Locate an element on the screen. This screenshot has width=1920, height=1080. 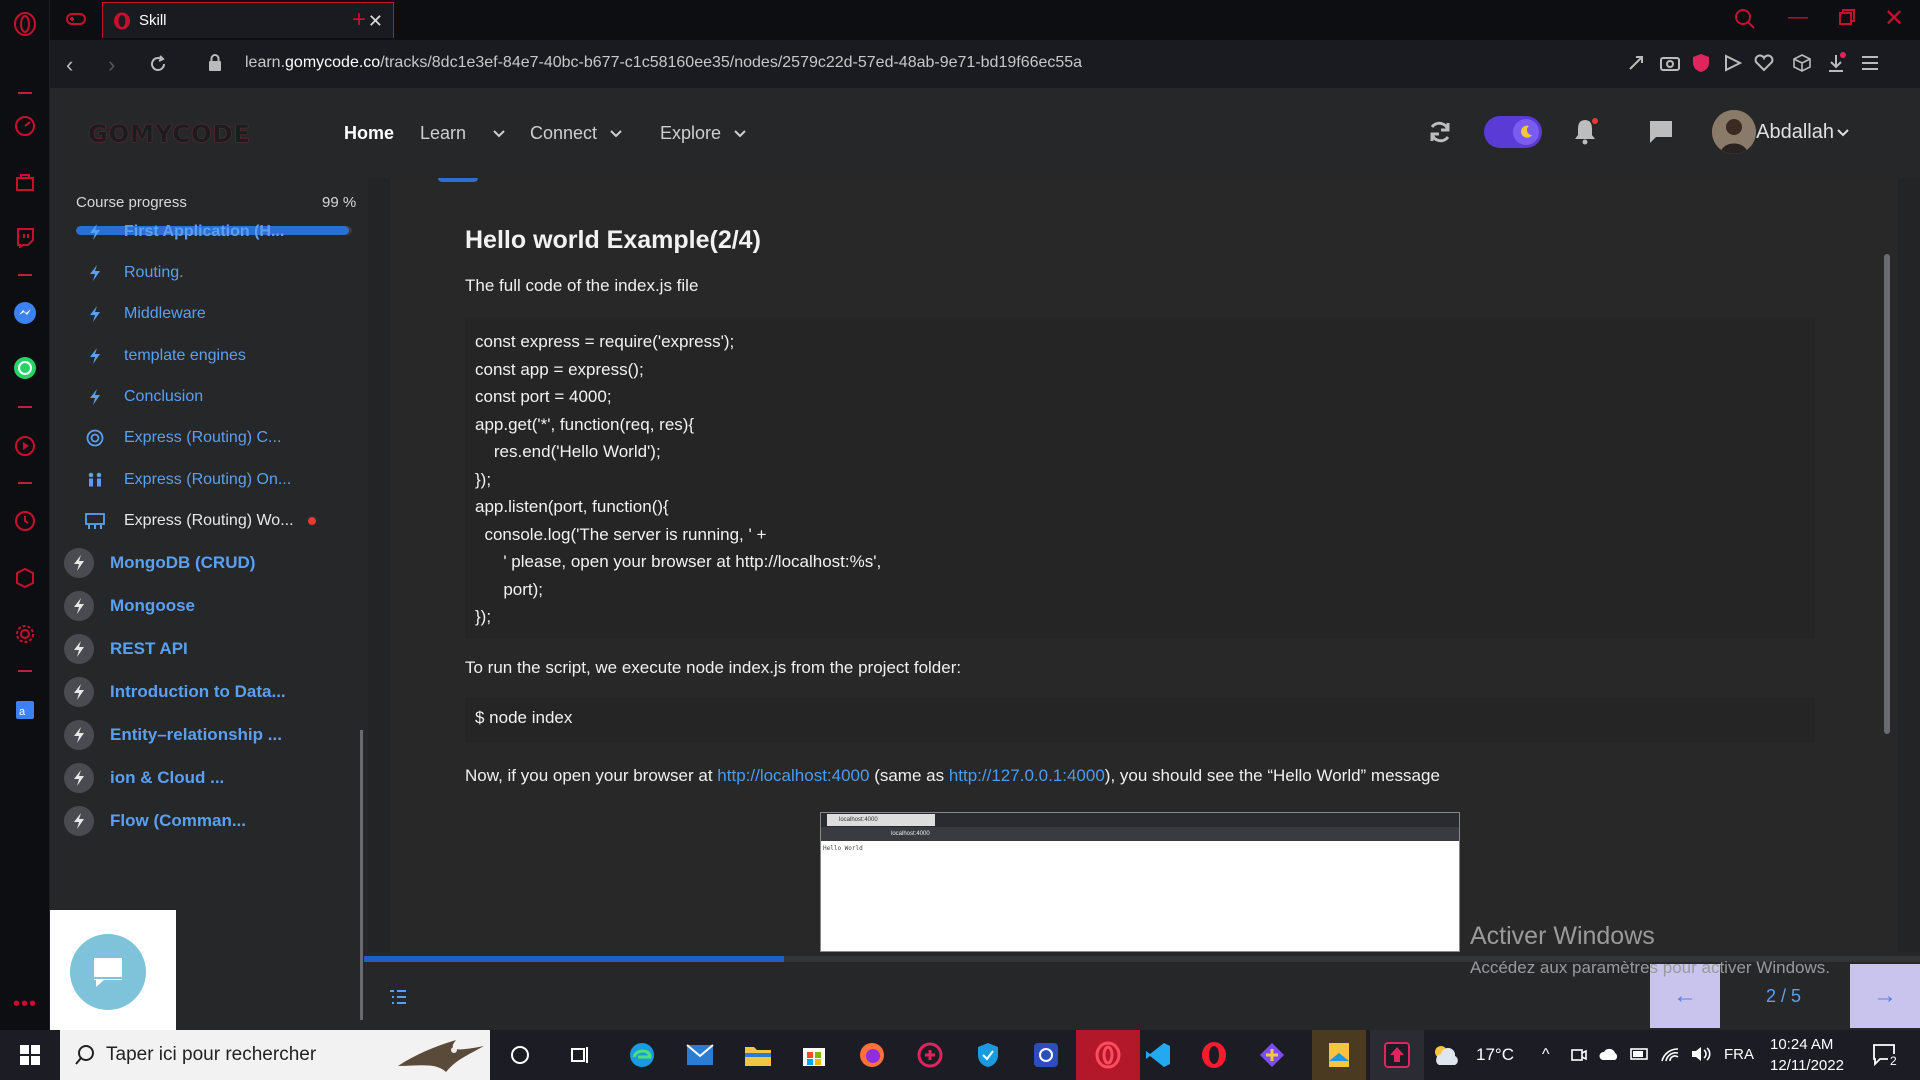
twitch-icon is located at coordinates (25, 237).